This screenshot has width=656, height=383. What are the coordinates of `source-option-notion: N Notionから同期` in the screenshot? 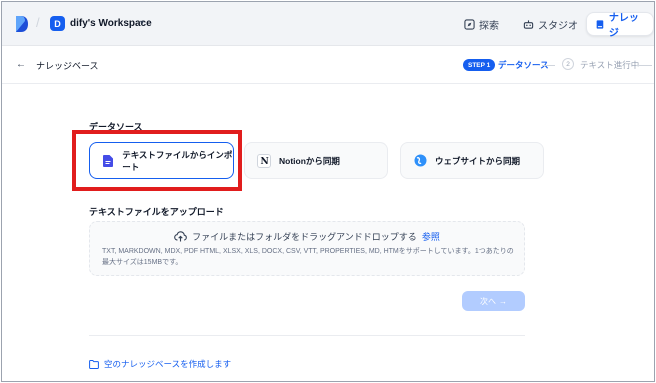 It's located at (316, 160).